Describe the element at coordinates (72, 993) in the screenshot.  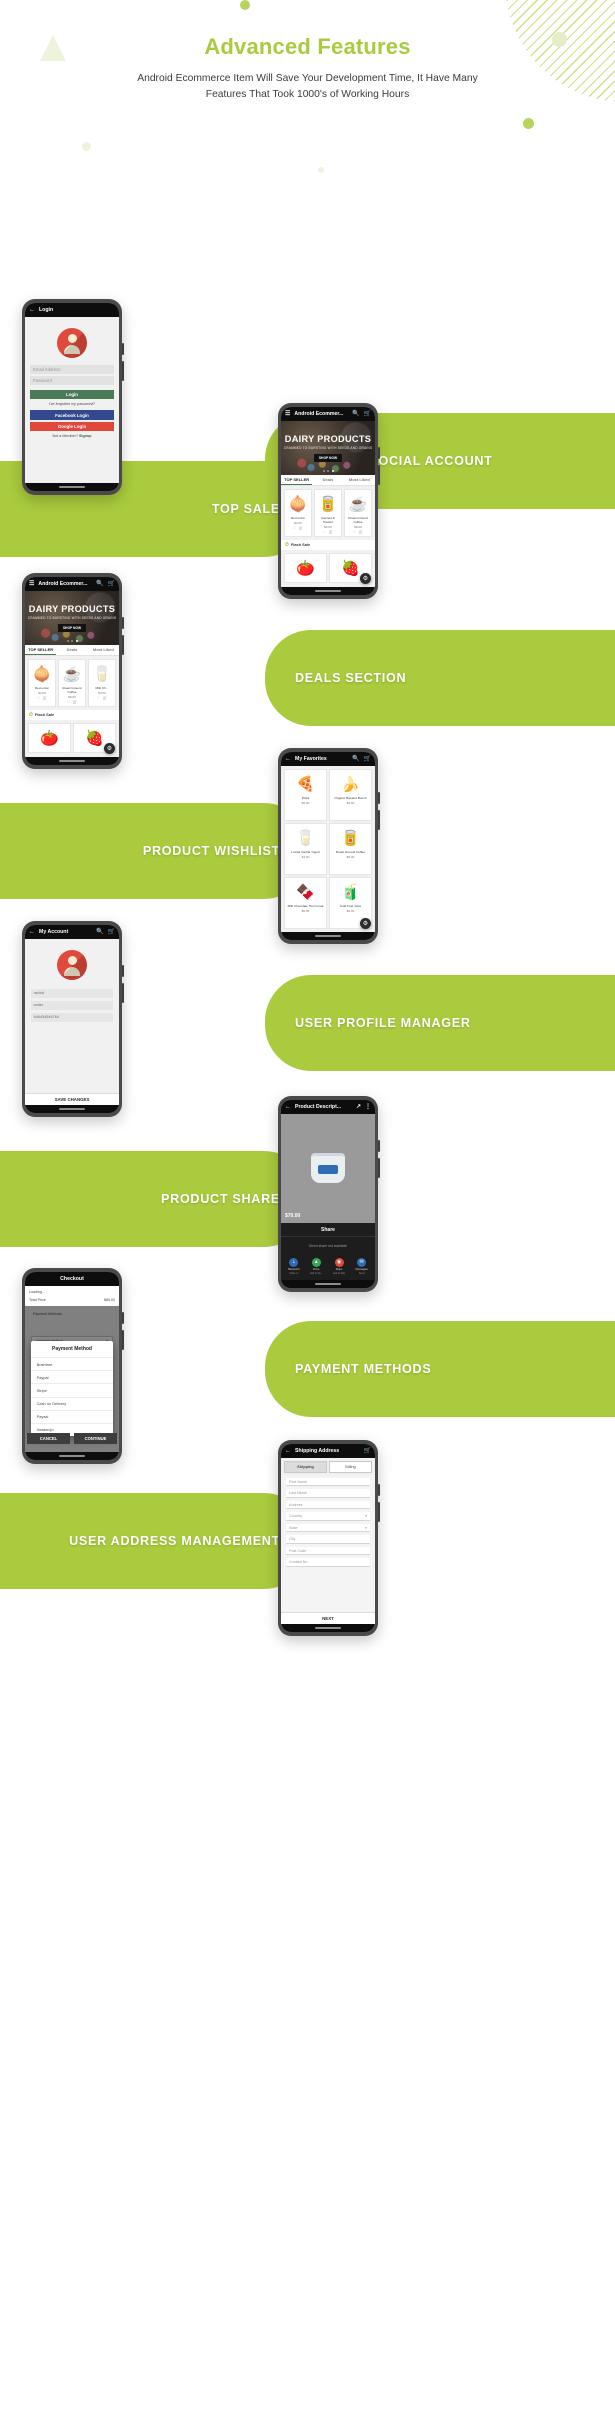
I see `name-field: rachid` at that location.